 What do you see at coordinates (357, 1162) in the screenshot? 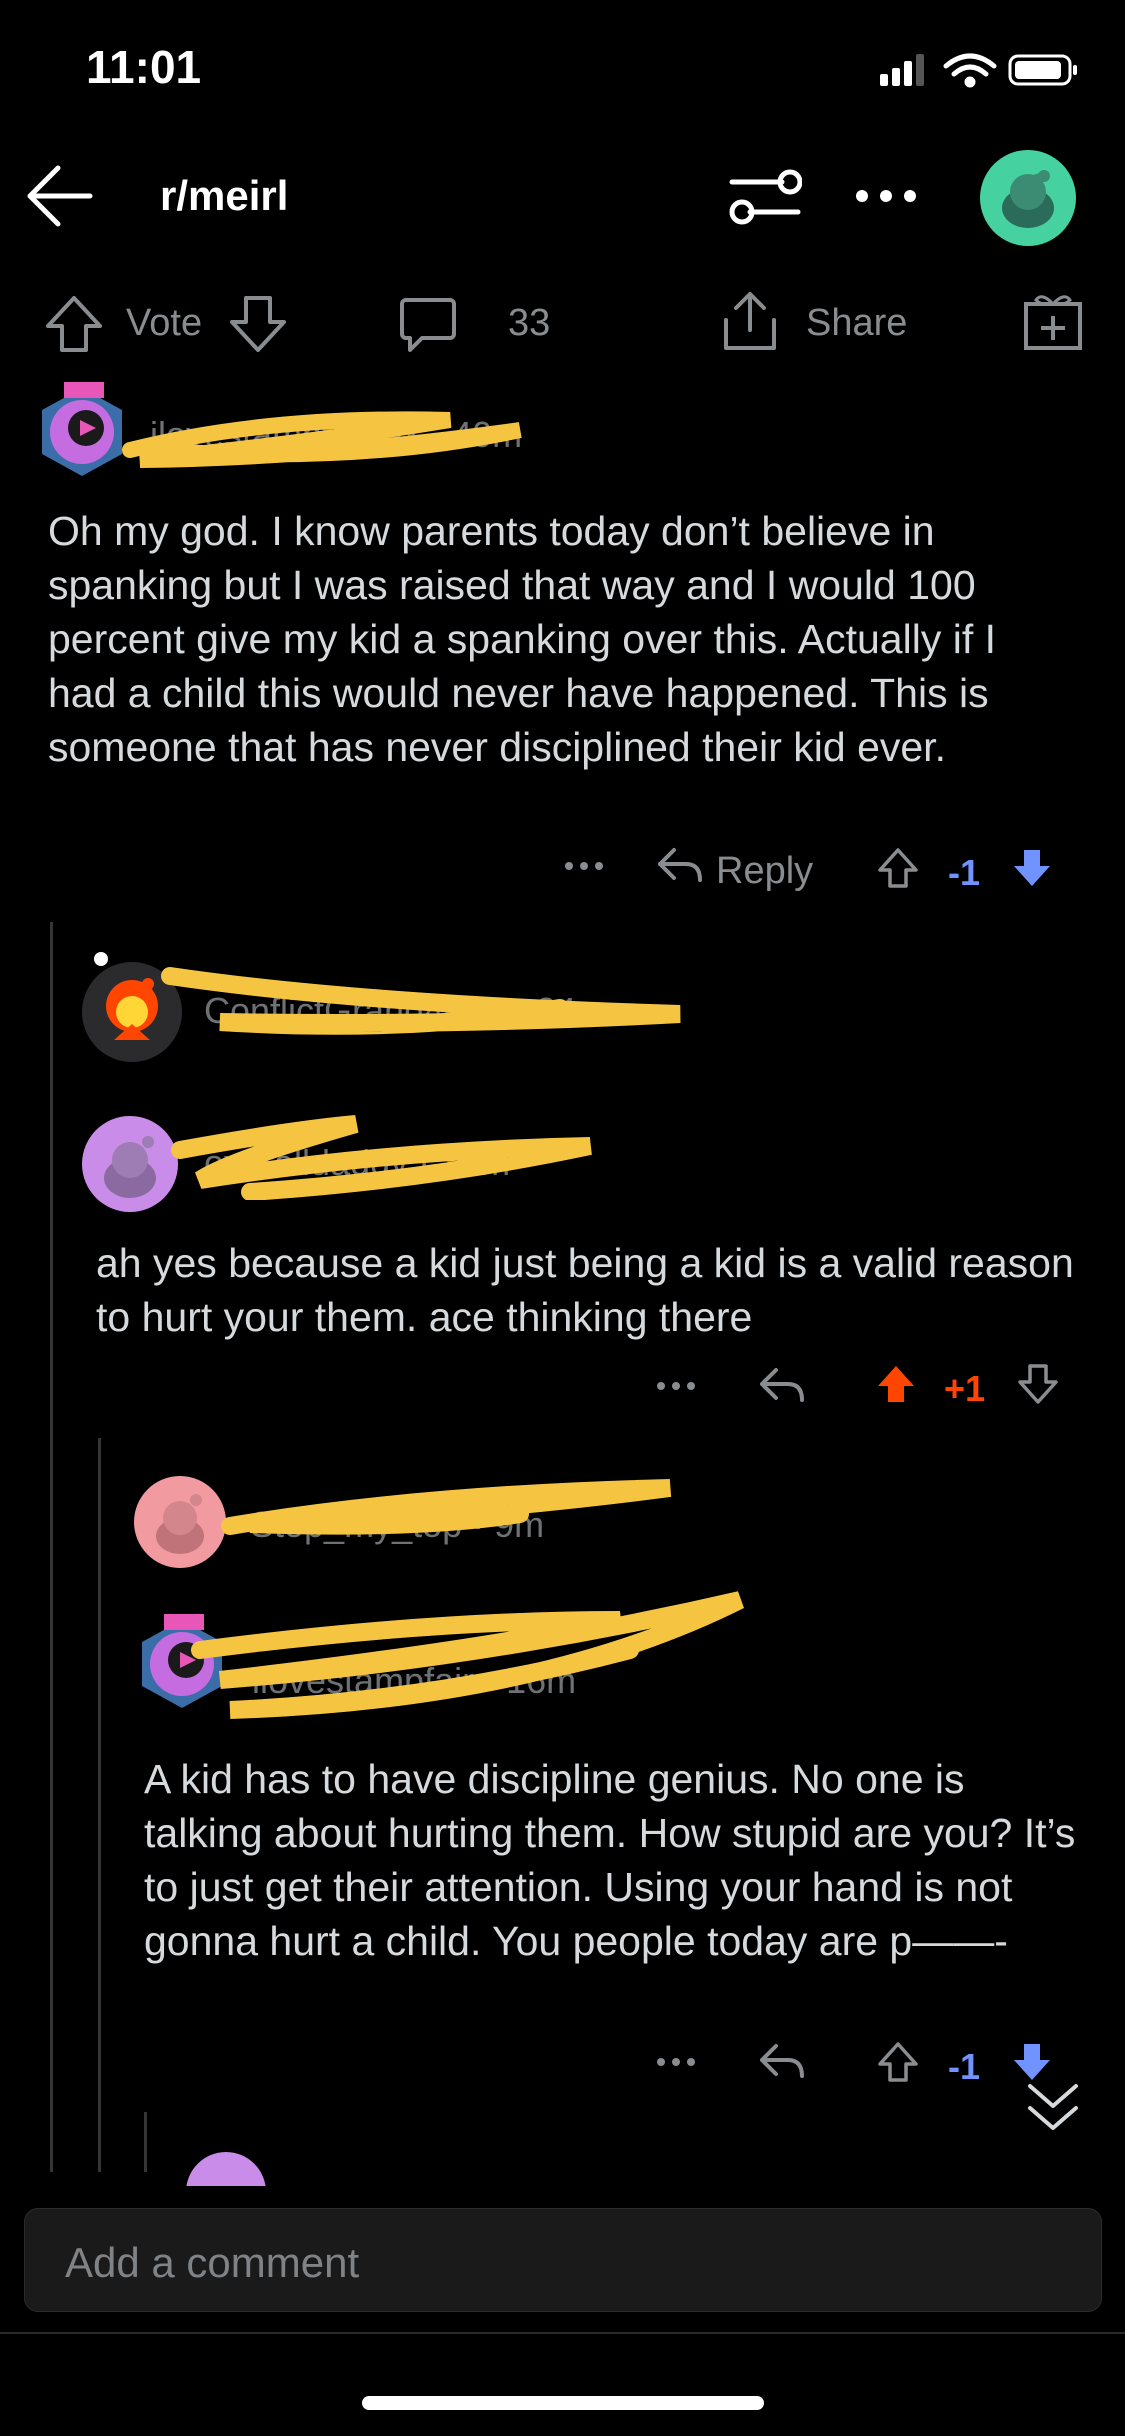
I see `comment-meta-3: overalldaddy · 30m` at bounding box center [357, 1162].